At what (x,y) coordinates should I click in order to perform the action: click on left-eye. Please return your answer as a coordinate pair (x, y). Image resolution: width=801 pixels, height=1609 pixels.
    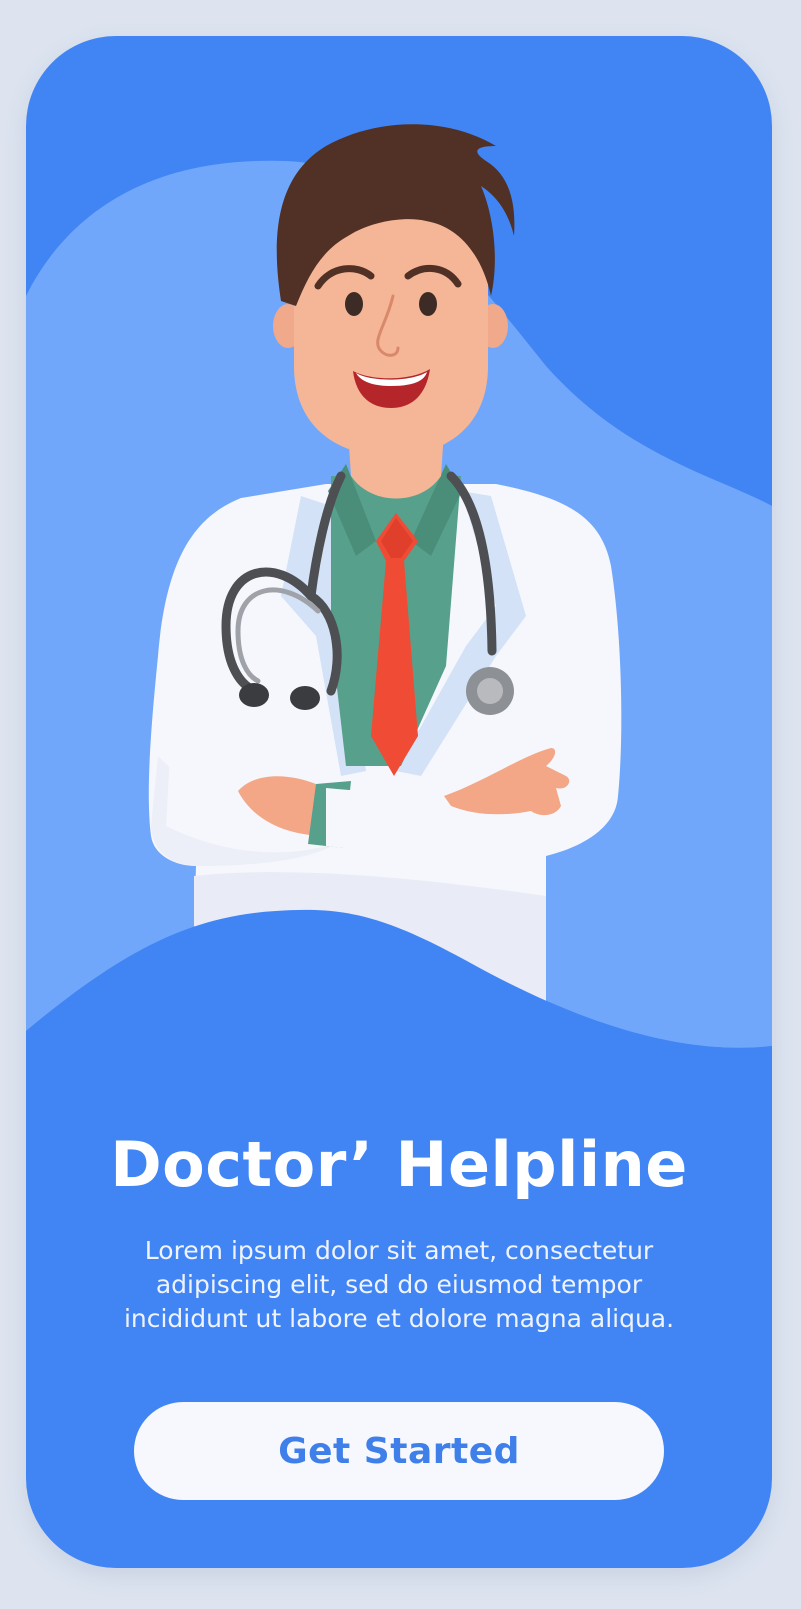
    Looking at the image, I should click on (354, 304).